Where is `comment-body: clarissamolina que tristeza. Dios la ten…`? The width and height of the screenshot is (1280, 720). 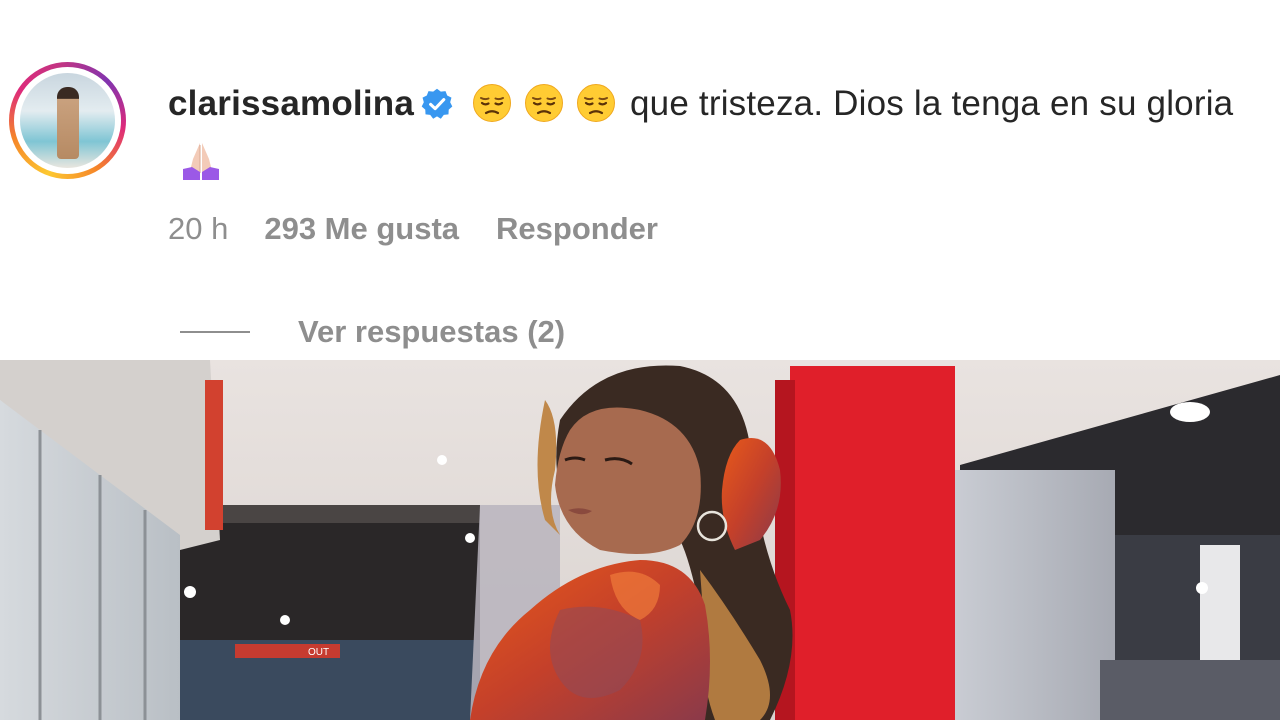 comment-body: clarissamolina que tristeza. Dios la ten… is located at coordinates (713, 132).